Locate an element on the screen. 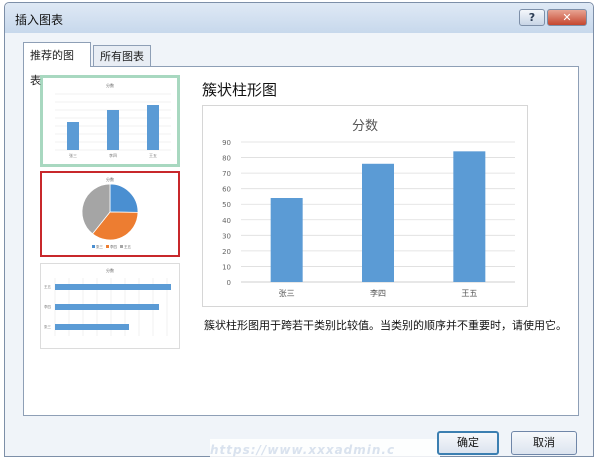  thumb-y-label: 张三 is located at coordinates (47, 326).